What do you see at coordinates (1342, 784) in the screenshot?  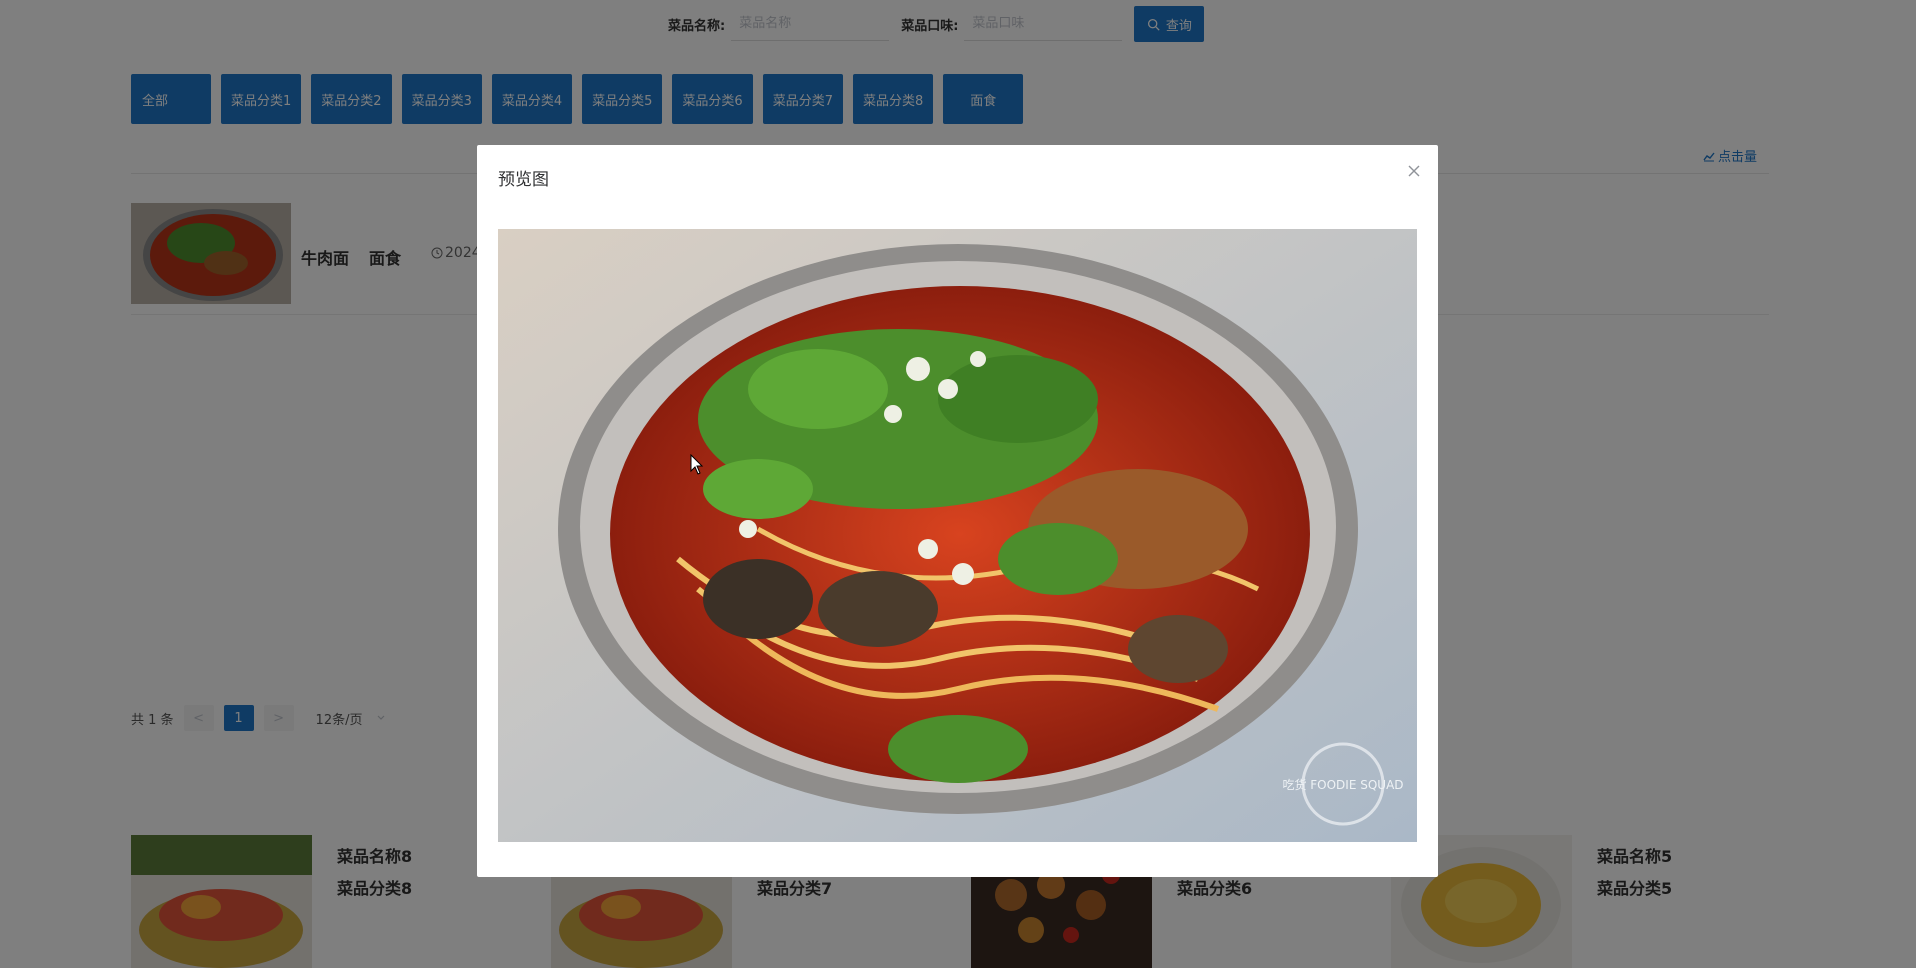 I see `watermark-text: 吃货 FOODIE SQUAD` at bounding box center [1342, 784].